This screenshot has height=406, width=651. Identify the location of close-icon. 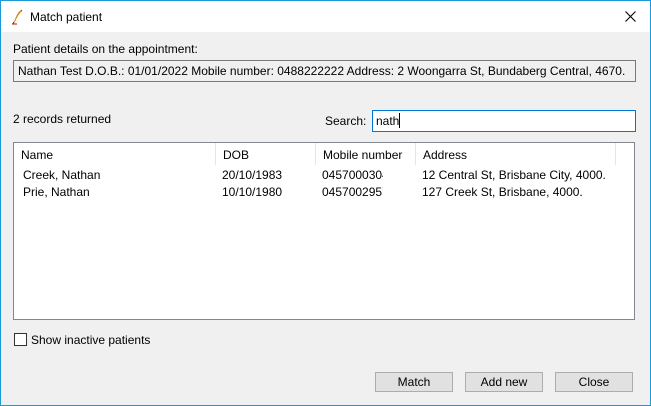
(630, 16).